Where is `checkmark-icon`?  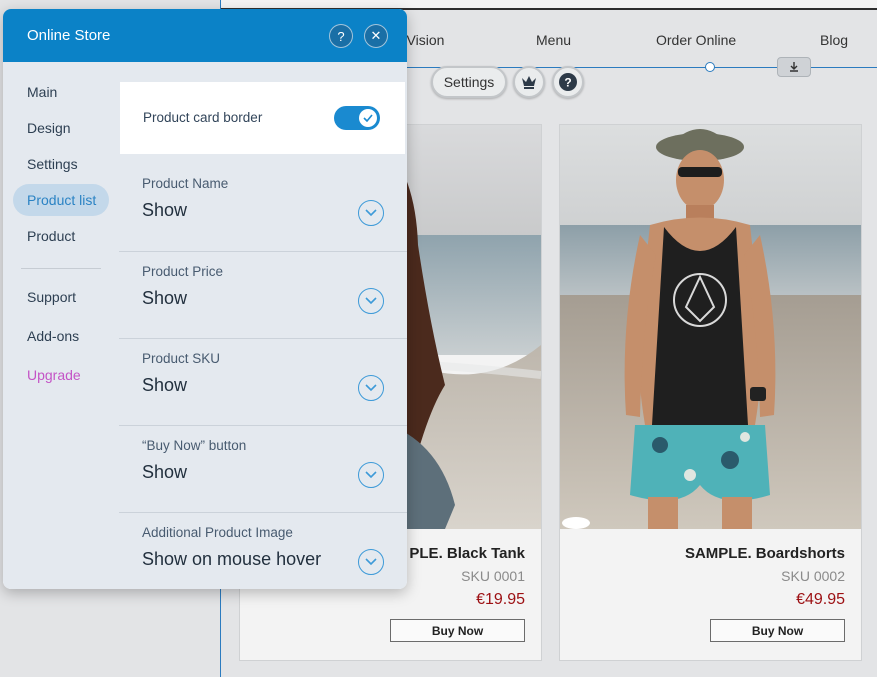 checkmark-icon is located at coordinates (368, 118).